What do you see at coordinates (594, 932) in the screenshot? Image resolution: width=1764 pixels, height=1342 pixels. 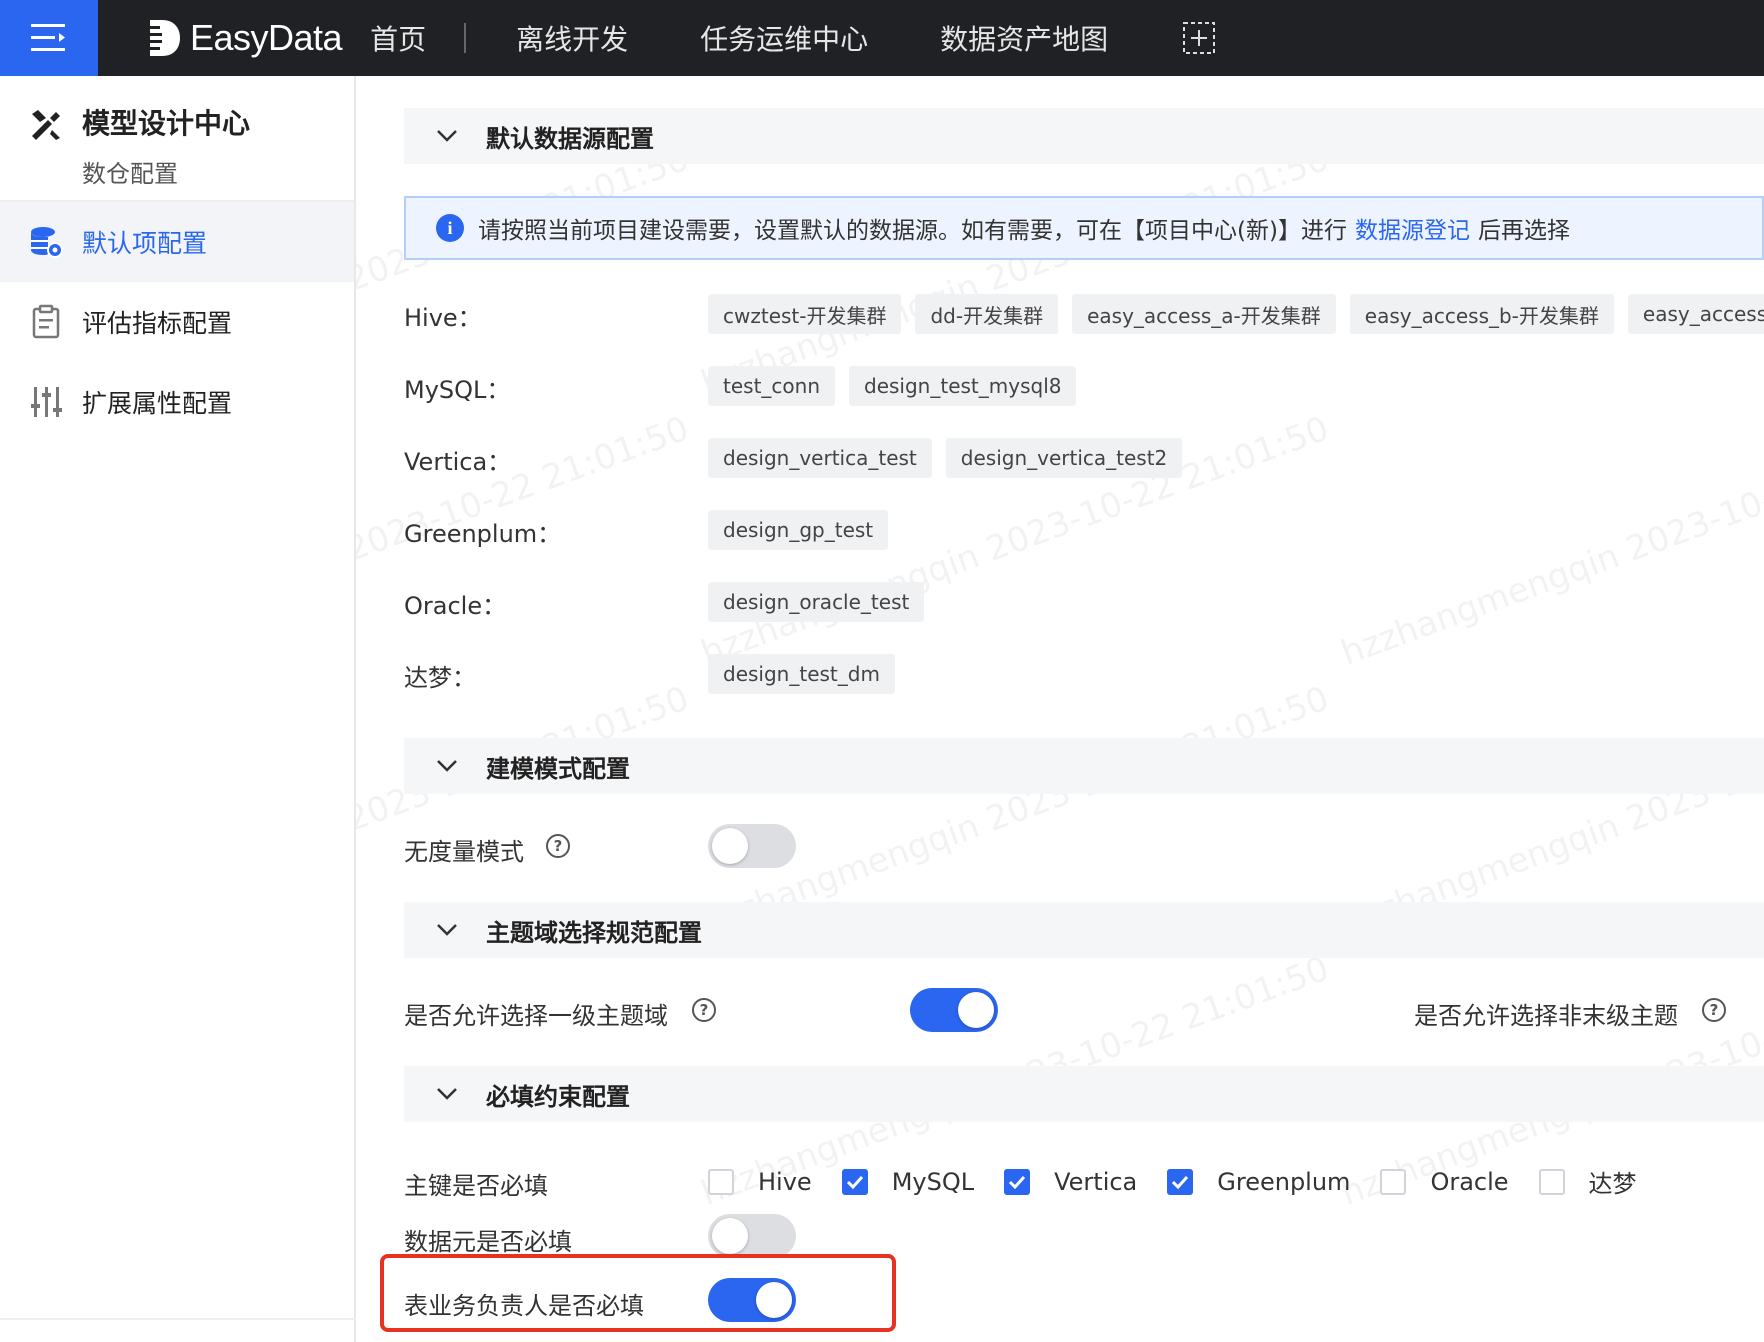 I see `section-title: 主题域选择规范配置` at bounding box center [594, 932].